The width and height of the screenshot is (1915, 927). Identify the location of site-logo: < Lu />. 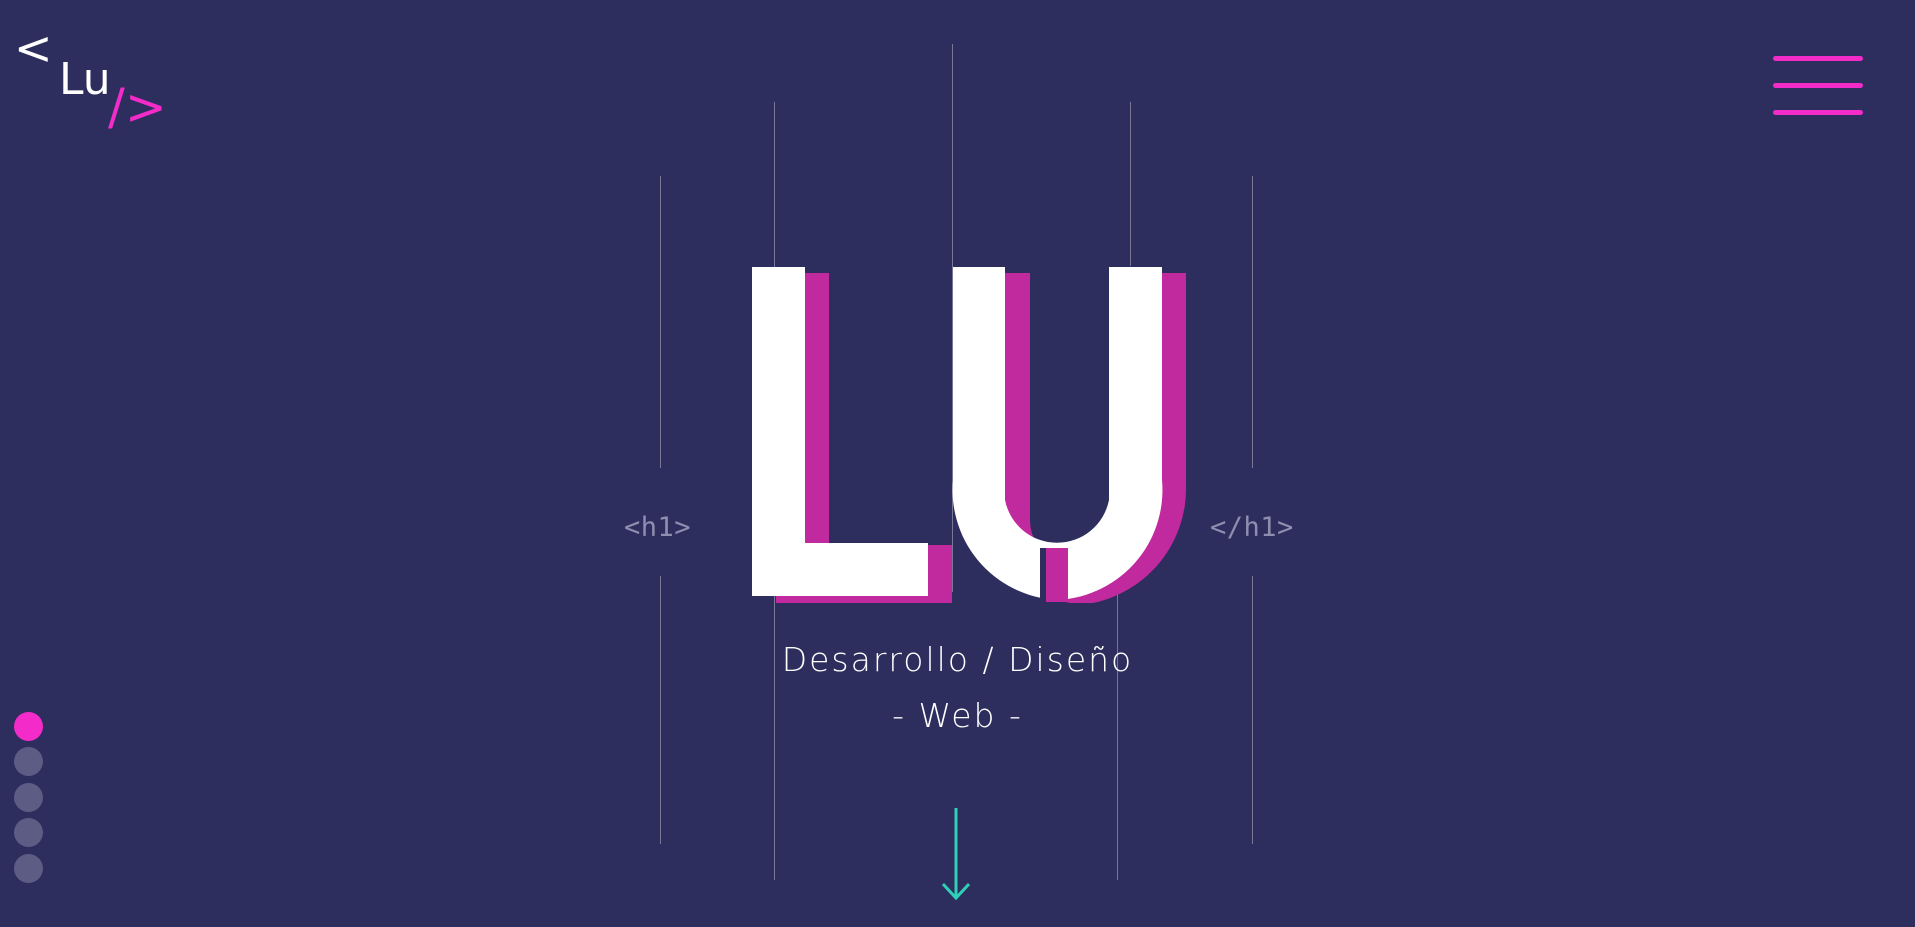
(97, 80).